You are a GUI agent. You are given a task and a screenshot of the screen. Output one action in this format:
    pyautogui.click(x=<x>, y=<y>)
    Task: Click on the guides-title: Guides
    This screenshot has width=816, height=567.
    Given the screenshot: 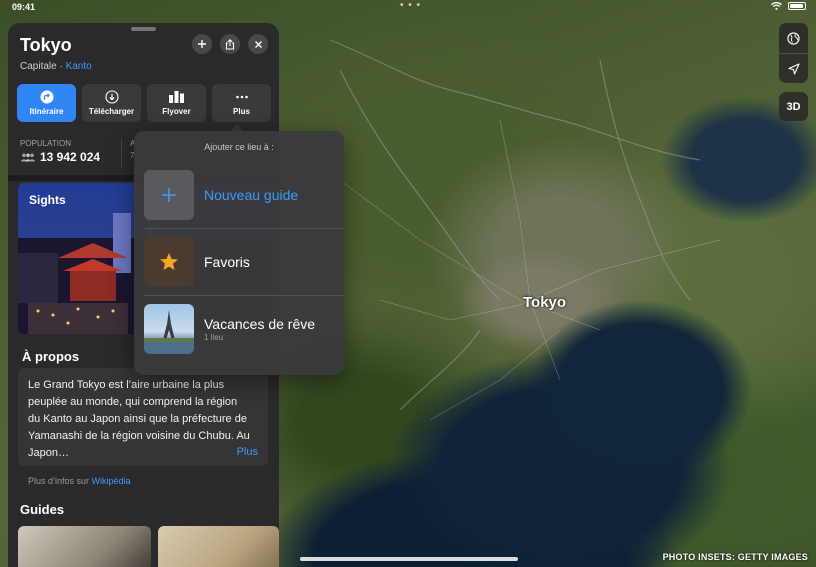 What is the action you would take?
    pyautogui.click(x=42, y=509)
    